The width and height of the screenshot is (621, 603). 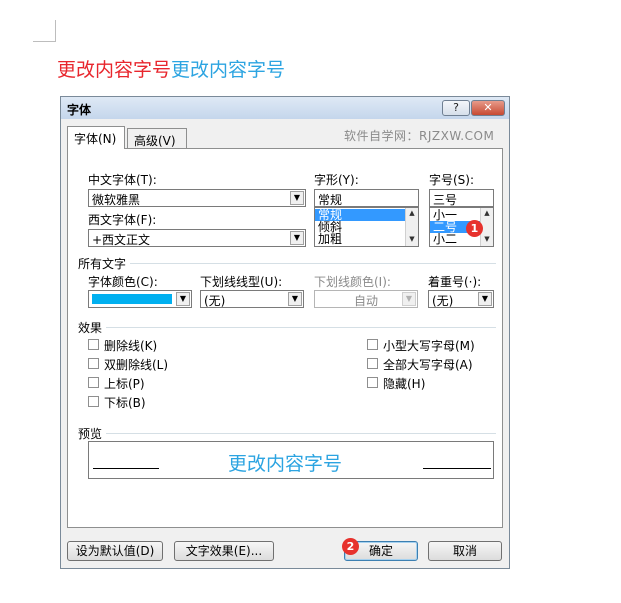 I want to click on all-caps-checkbox, so click(x=372, y=363).